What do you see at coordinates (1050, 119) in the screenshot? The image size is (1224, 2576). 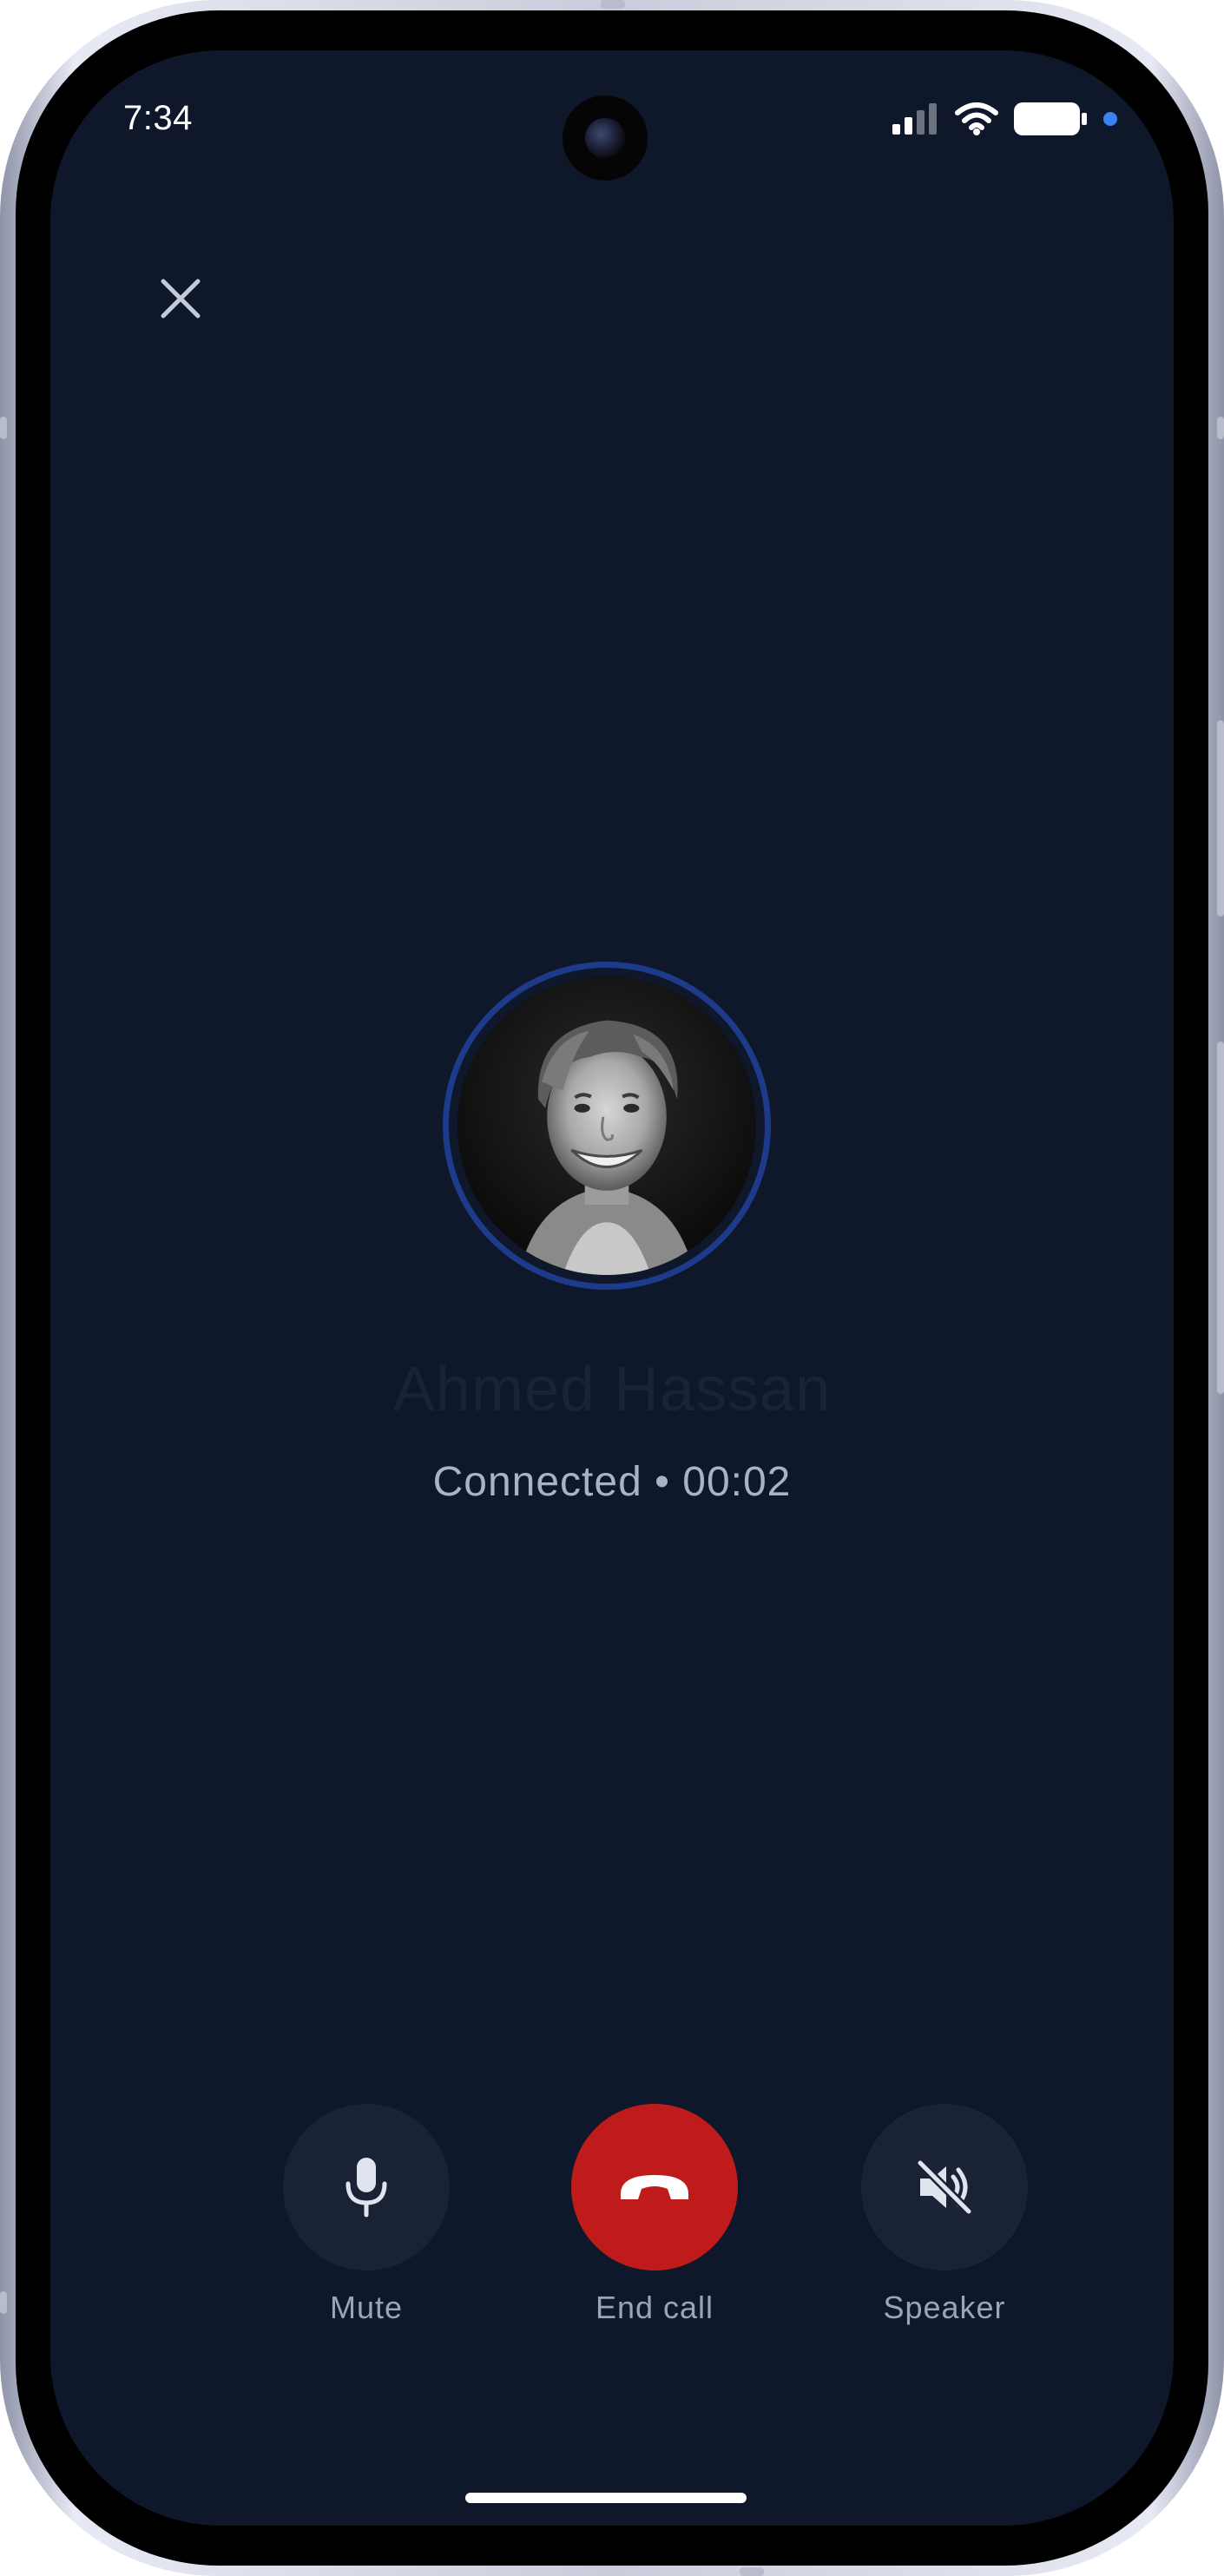 I see `battery-icon` at bounding box center [1050, 119].